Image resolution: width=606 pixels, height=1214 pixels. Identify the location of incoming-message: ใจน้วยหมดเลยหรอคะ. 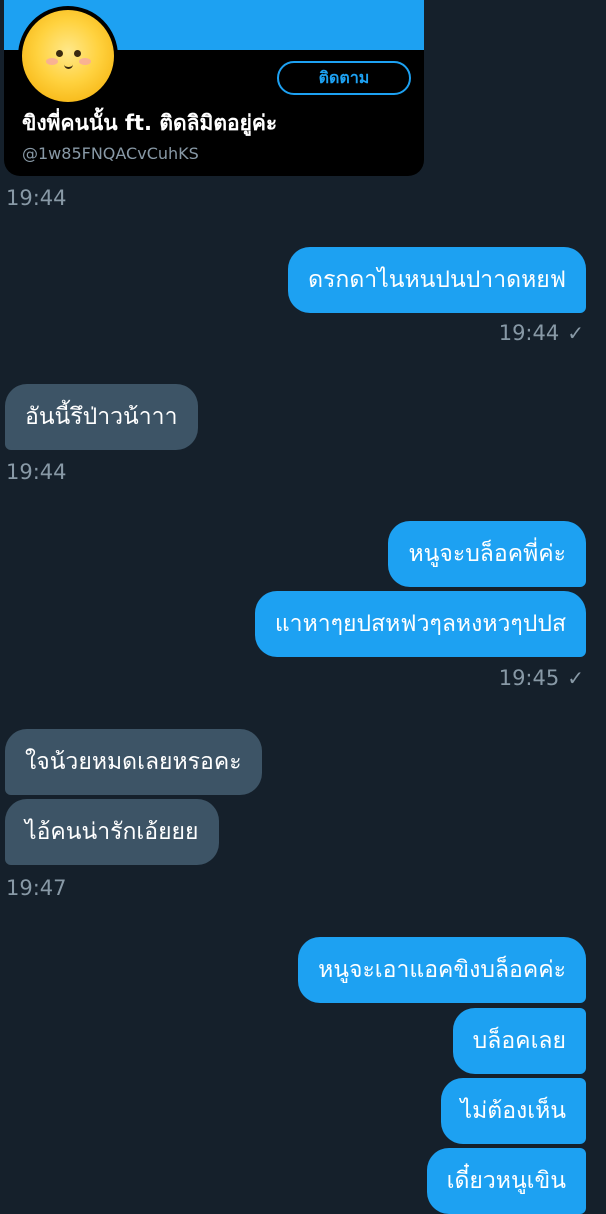
(133, 762).